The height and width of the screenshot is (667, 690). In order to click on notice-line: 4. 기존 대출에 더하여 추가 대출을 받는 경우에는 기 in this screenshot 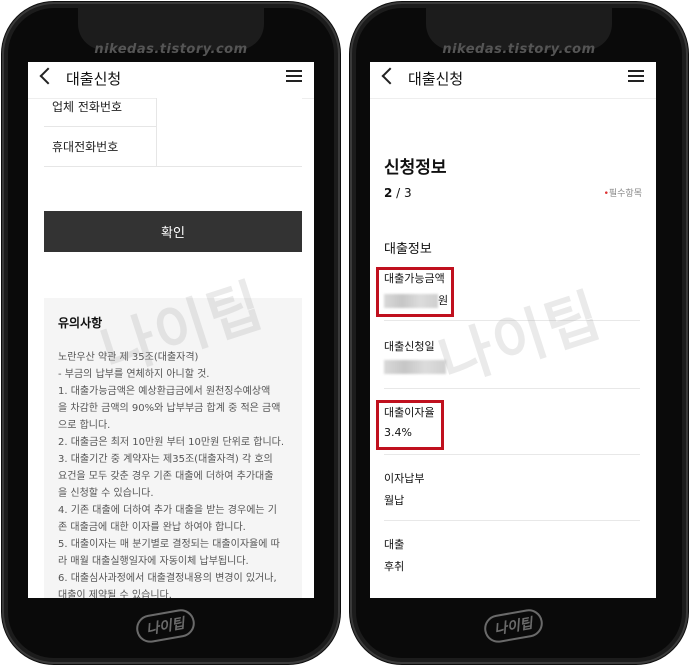, I will do `click(167, 510)`.